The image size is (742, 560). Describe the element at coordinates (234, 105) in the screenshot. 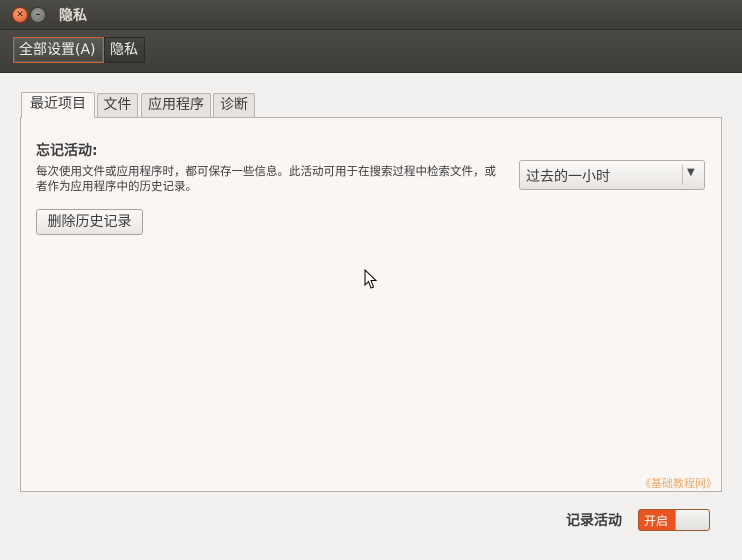

I see `tab-diagnostics: 诊断` at that location.